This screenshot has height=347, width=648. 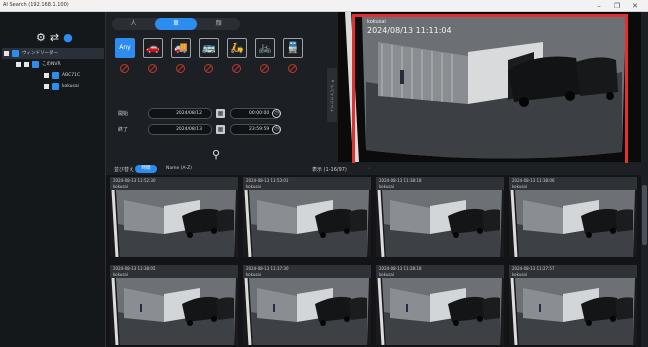 I want to click on type-status-row, so click(x=209, y=69).